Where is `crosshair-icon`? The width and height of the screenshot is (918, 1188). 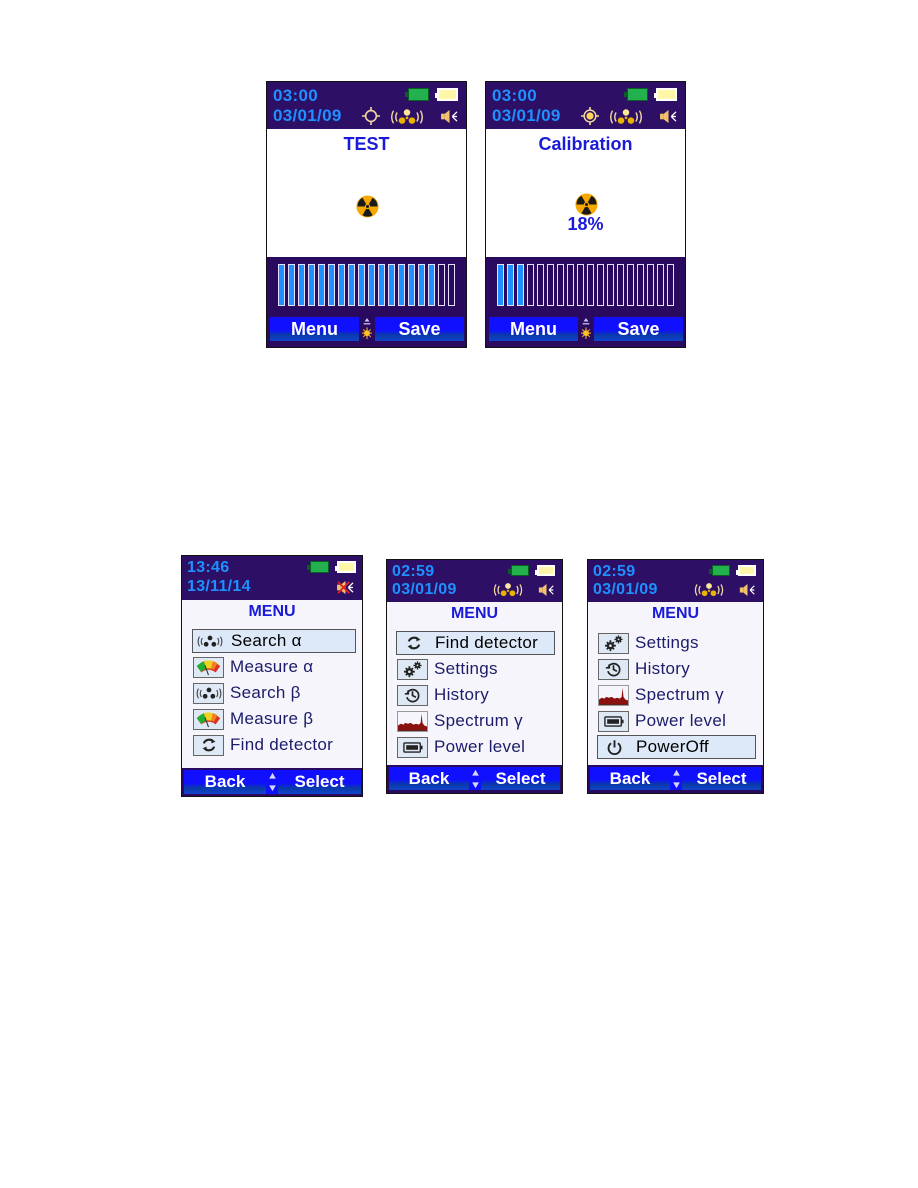 crosshair-icon is located at coordinates (371, 116).